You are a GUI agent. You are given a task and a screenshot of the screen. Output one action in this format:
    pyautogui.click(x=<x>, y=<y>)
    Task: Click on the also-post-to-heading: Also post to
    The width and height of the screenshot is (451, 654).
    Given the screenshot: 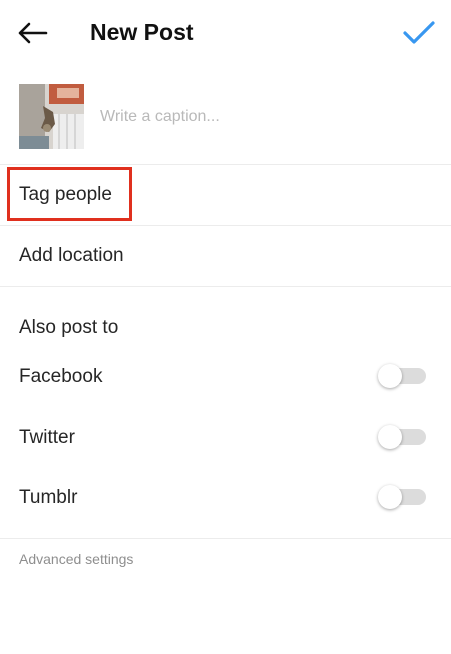 What is the action you would take?
    pyautogui.click(x=69, y=327)
    